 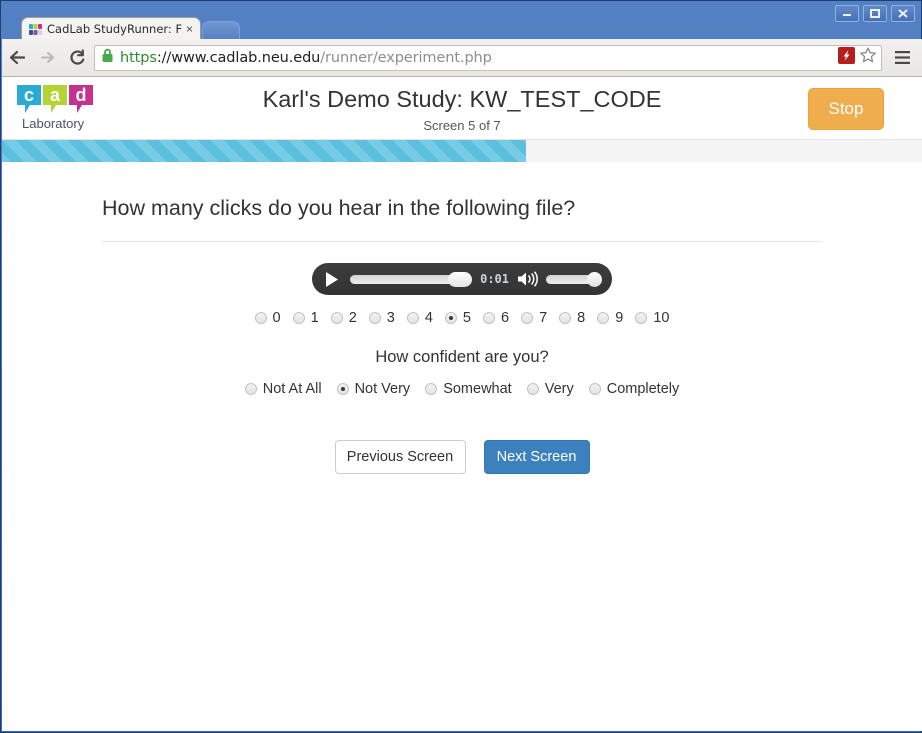 What do you see at coordinates (47, 58) in the screenshot?
I see `forward-arrow-icon` at bounding box center [47, 58].